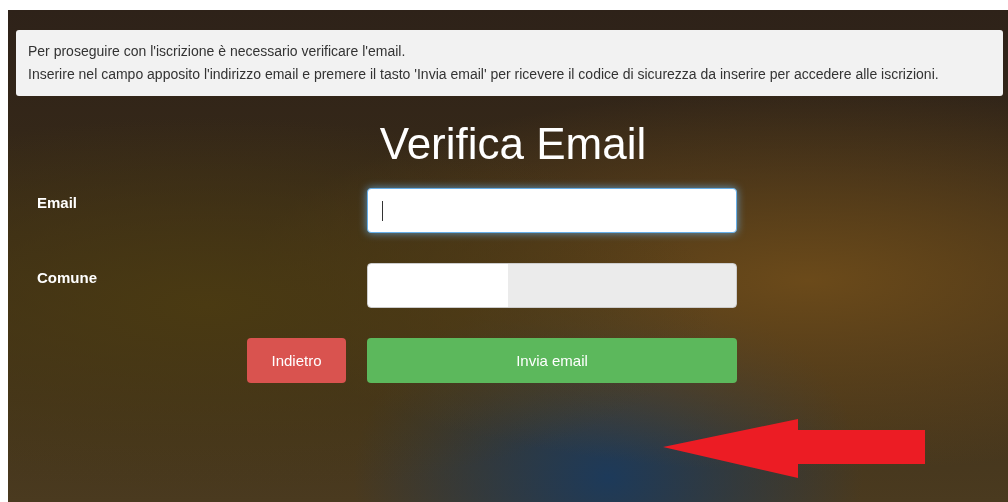  Describe the element at coordinates (57, 202) in the screenshot. I see `field-label: Email` at that location.